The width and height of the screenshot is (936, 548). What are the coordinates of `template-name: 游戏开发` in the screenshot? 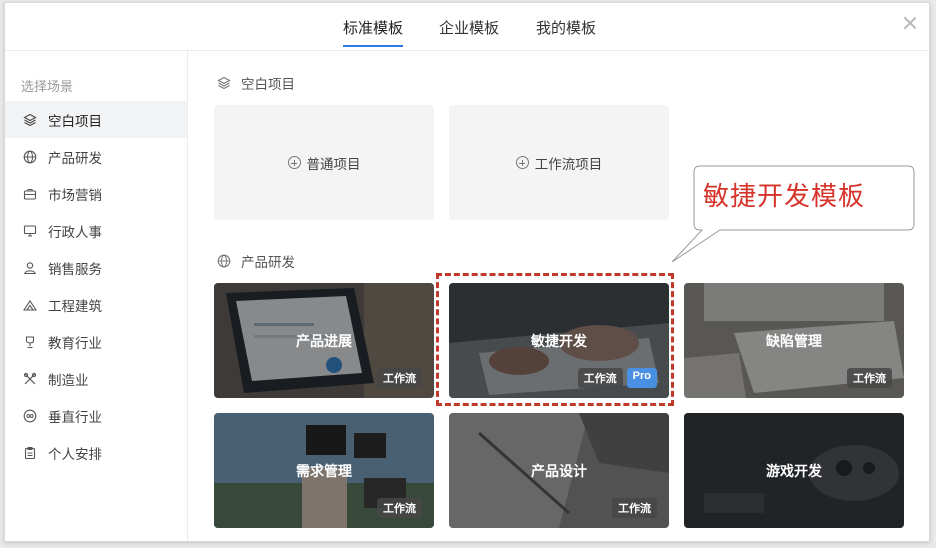 It's located at (794, 471).